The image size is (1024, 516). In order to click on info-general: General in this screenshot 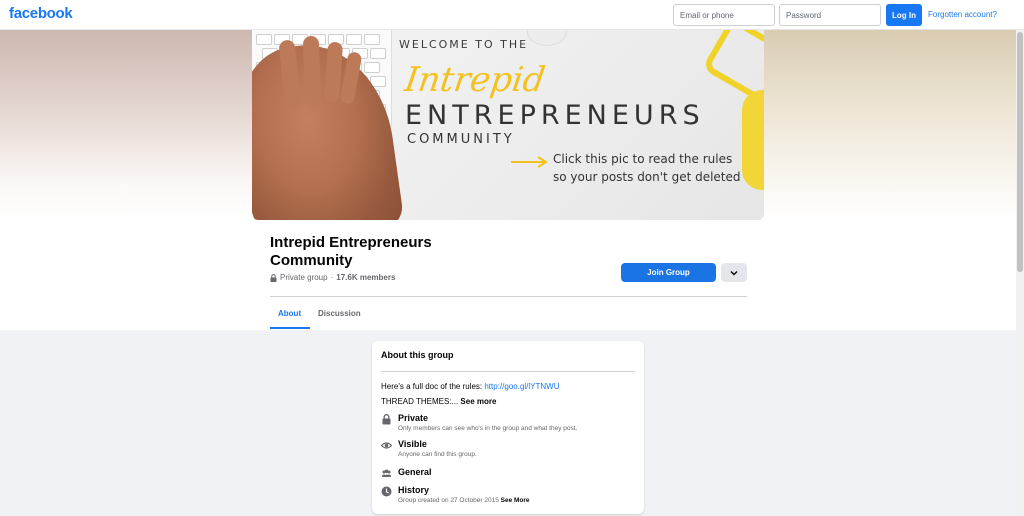, I will do `click(406, 473)`.